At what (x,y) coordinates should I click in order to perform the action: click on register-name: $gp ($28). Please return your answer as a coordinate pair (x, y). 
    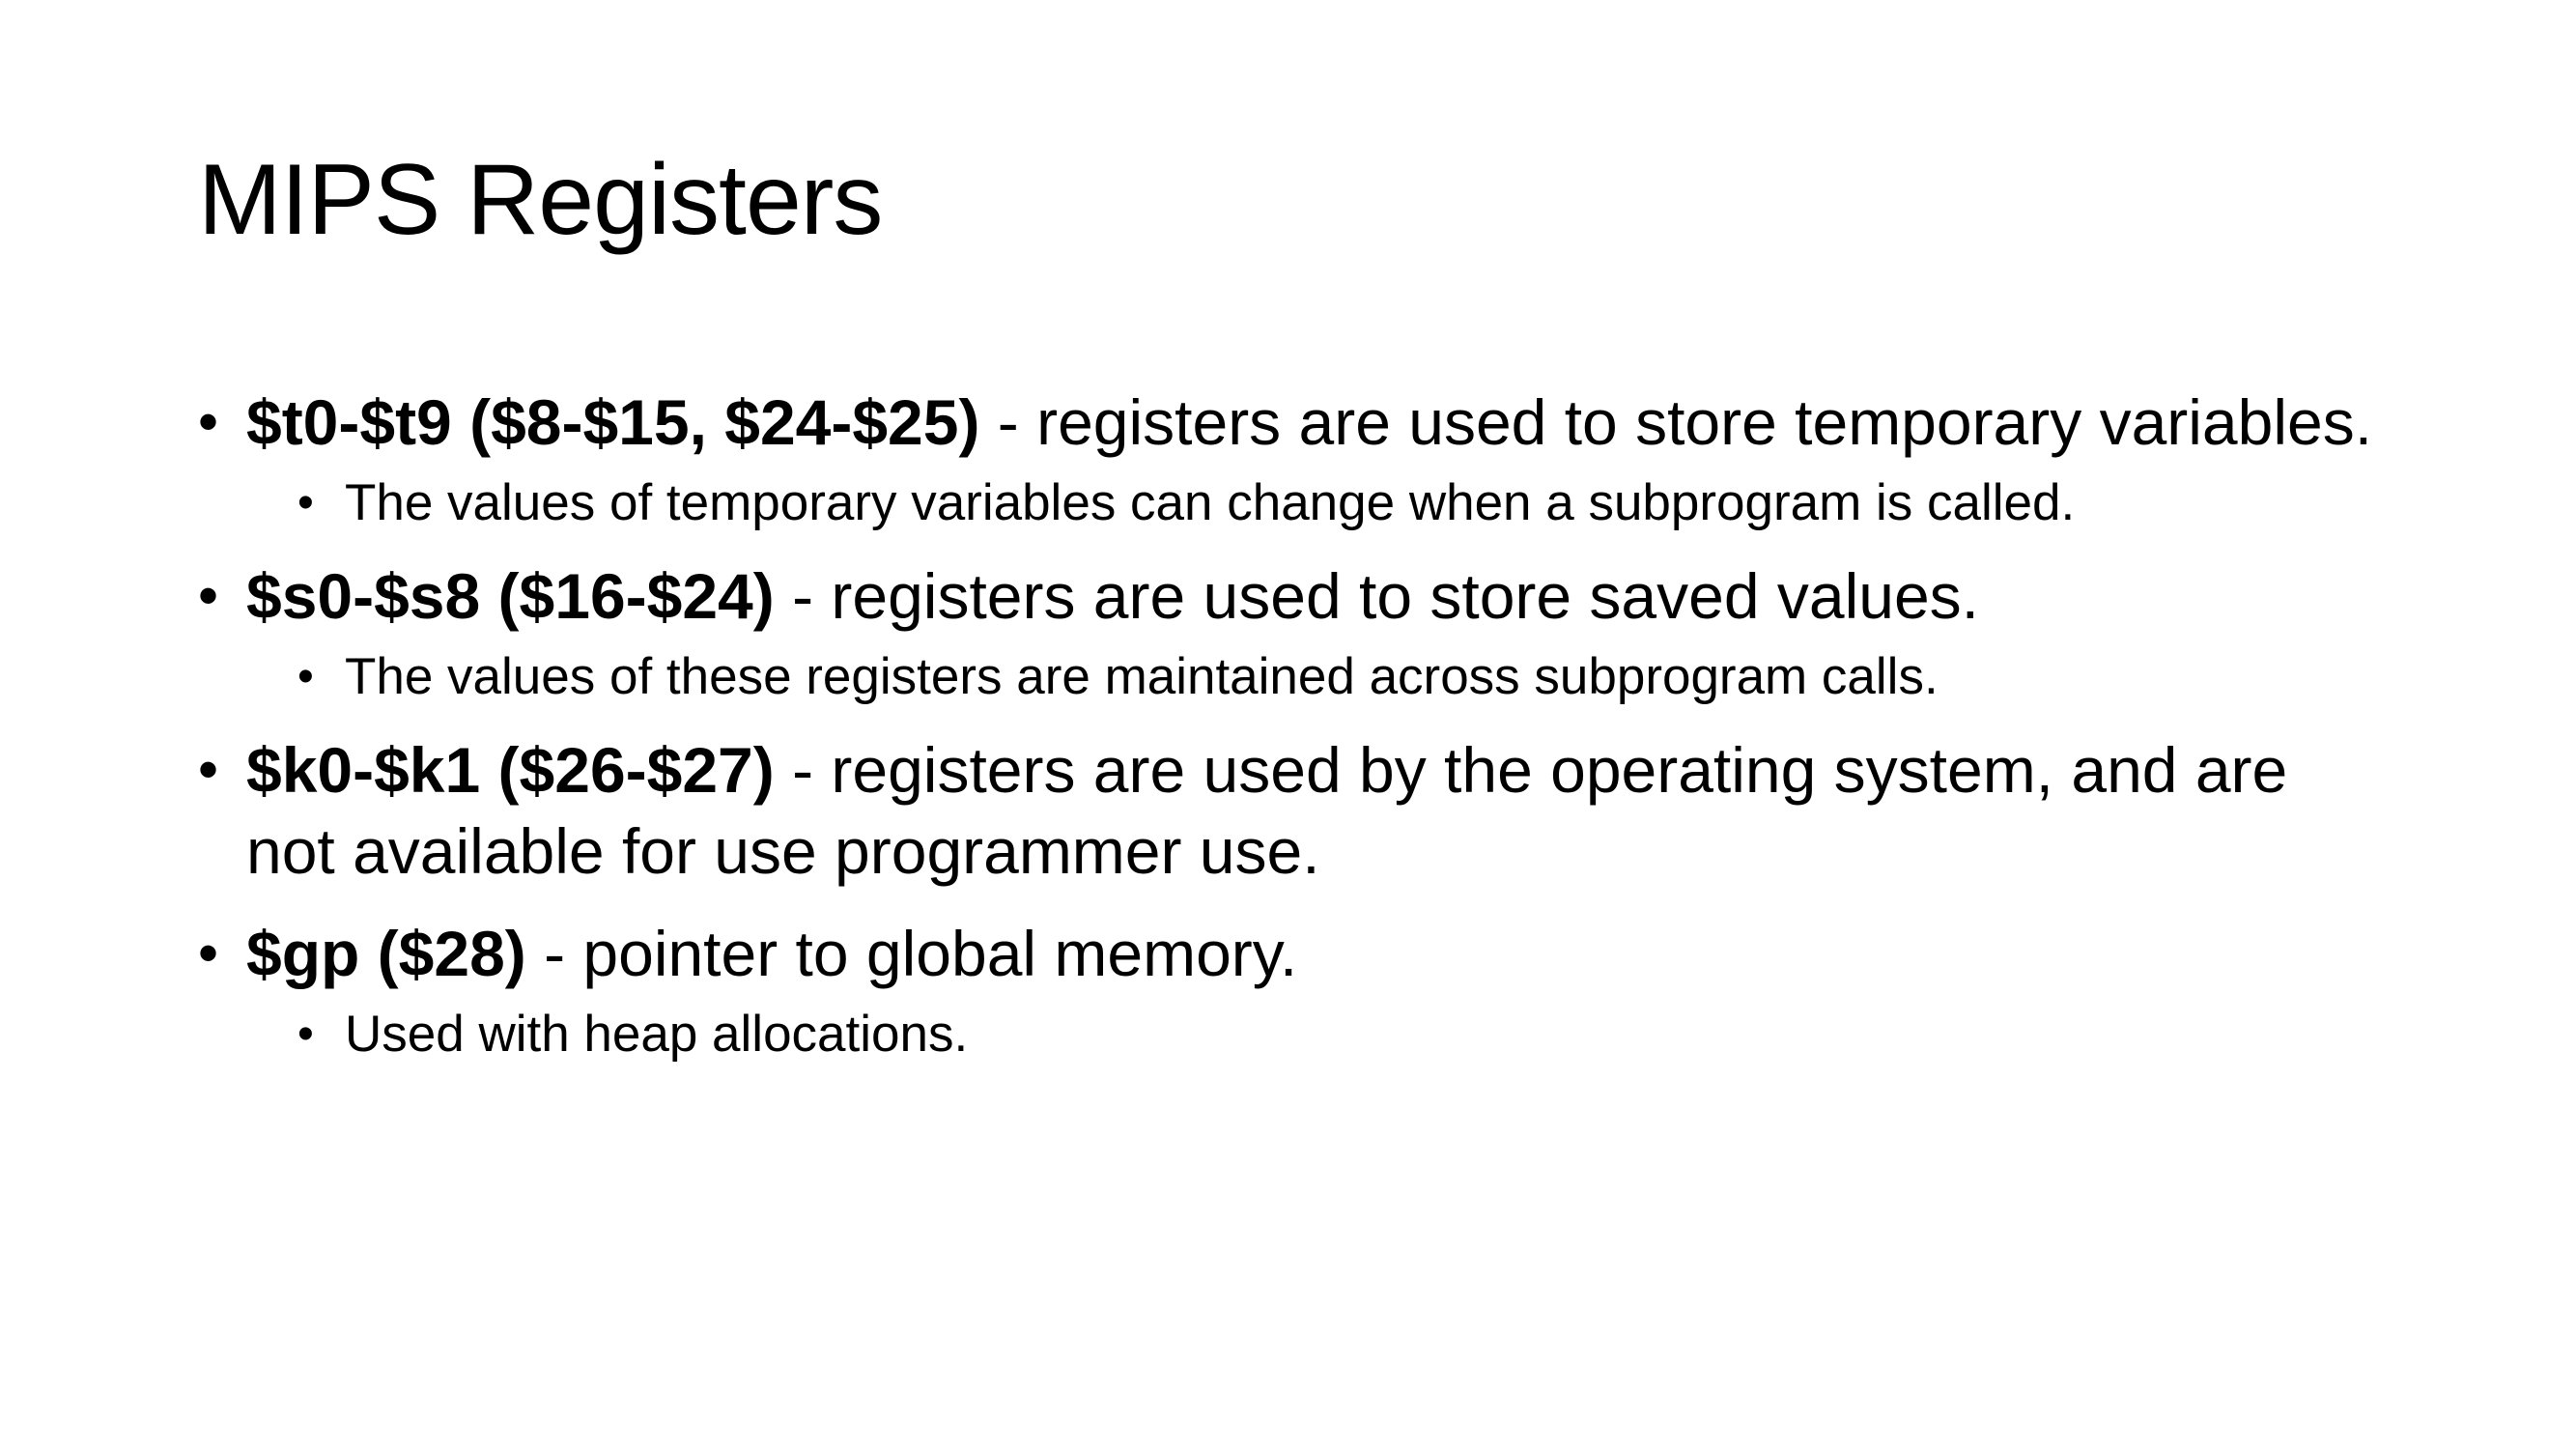
    Looking at the image, I should click on (386, 953).